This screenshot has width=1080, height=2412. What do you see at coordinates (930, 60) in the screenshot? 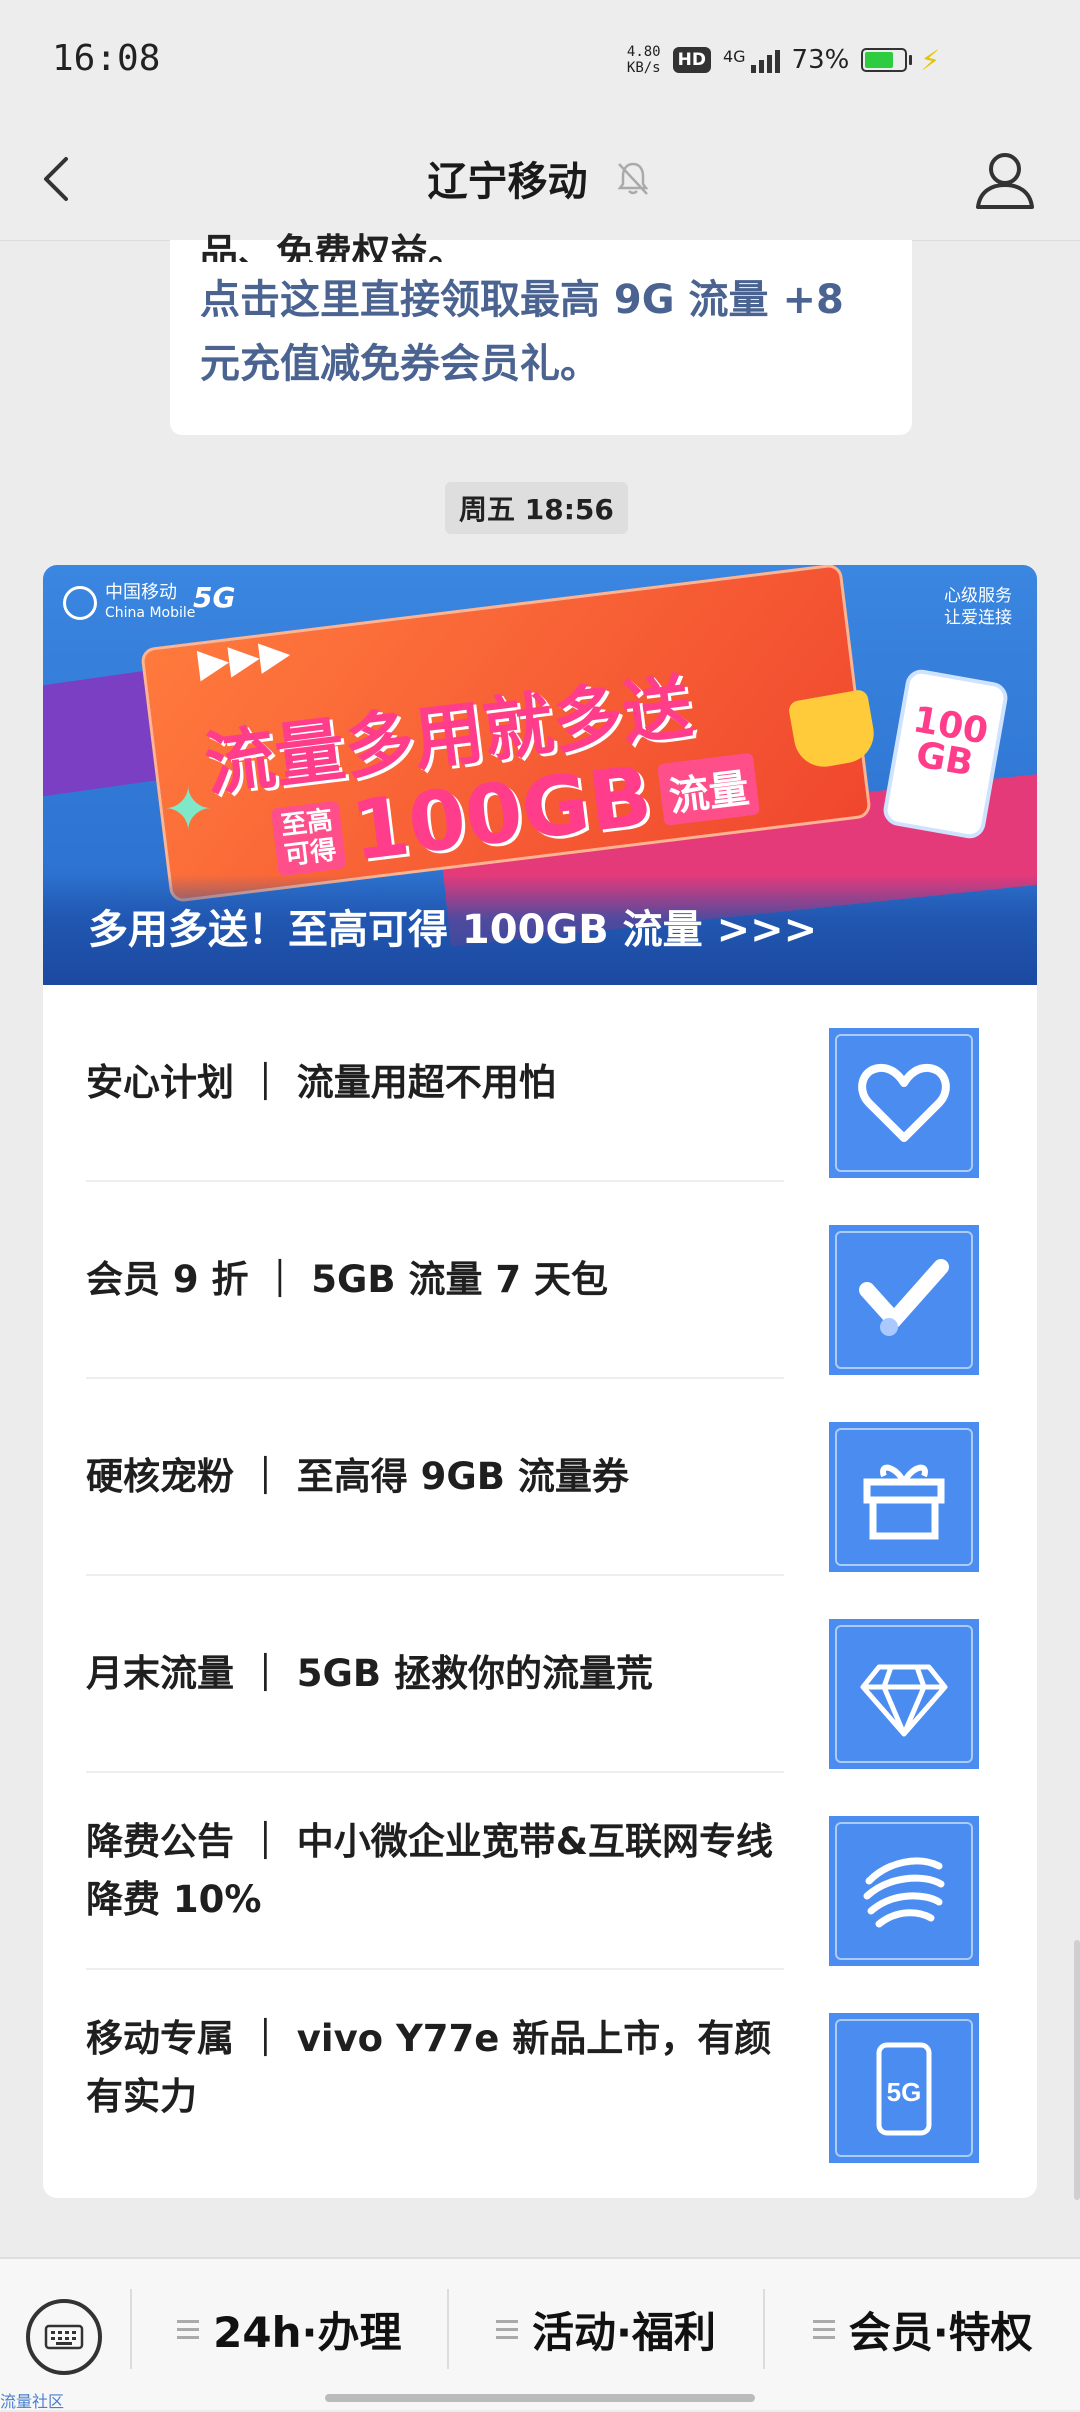
I see `charging-icon: ⚡` at bounding box center [930, 60].